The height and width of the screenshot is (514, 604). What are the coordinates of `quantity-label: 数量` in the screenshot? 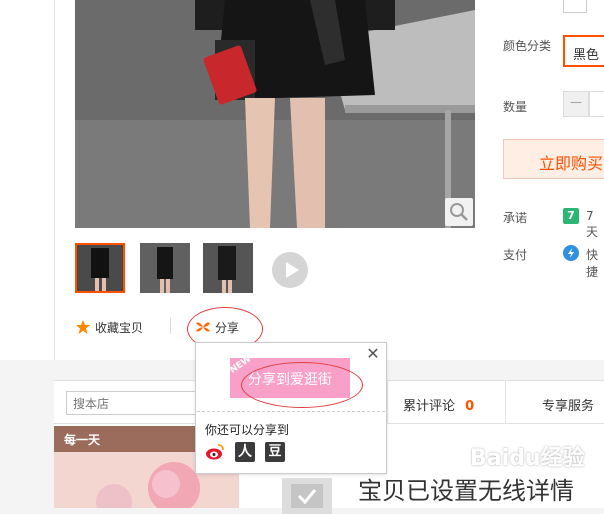 It's located at (515, 107).